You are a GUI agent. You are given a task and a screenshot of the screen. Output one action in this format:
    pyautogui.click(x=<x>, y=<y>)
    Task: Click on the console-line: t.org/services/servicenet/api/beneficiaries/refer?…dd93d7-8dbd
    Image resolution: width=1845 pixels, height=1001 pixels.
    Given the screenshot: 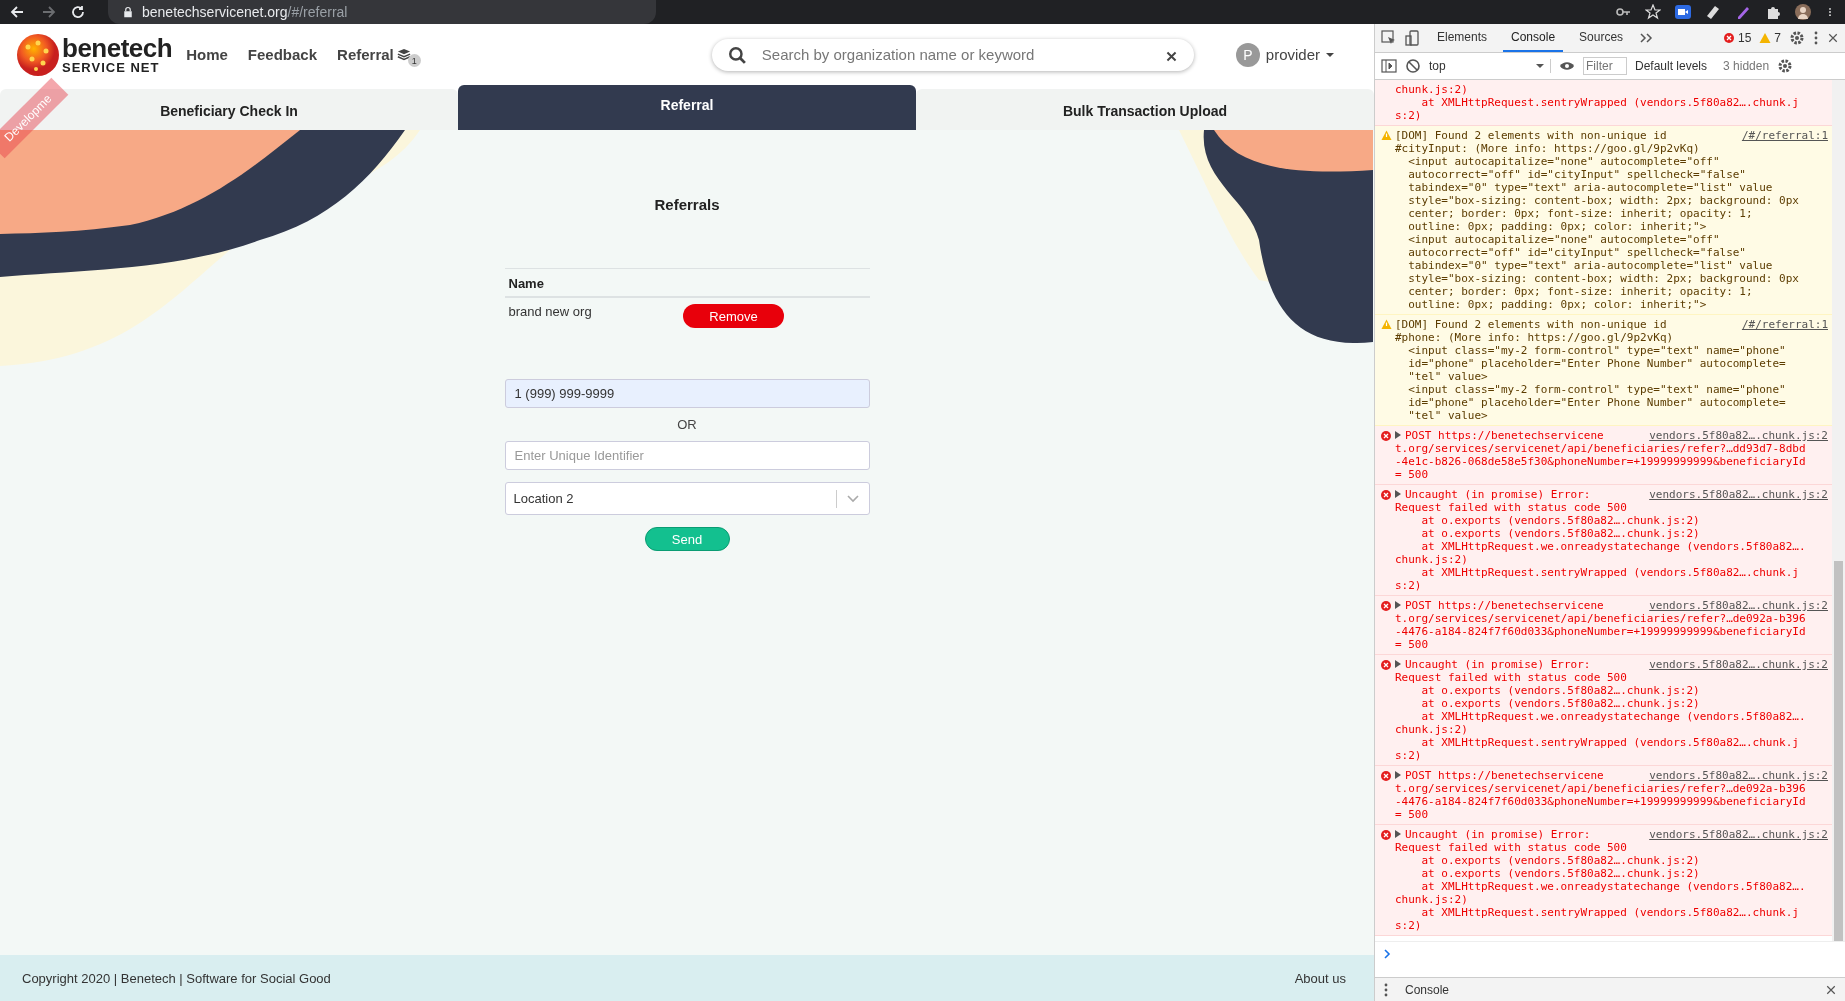 What is the action you would take?
    pyautogui.click(x=1601, y=448)
    